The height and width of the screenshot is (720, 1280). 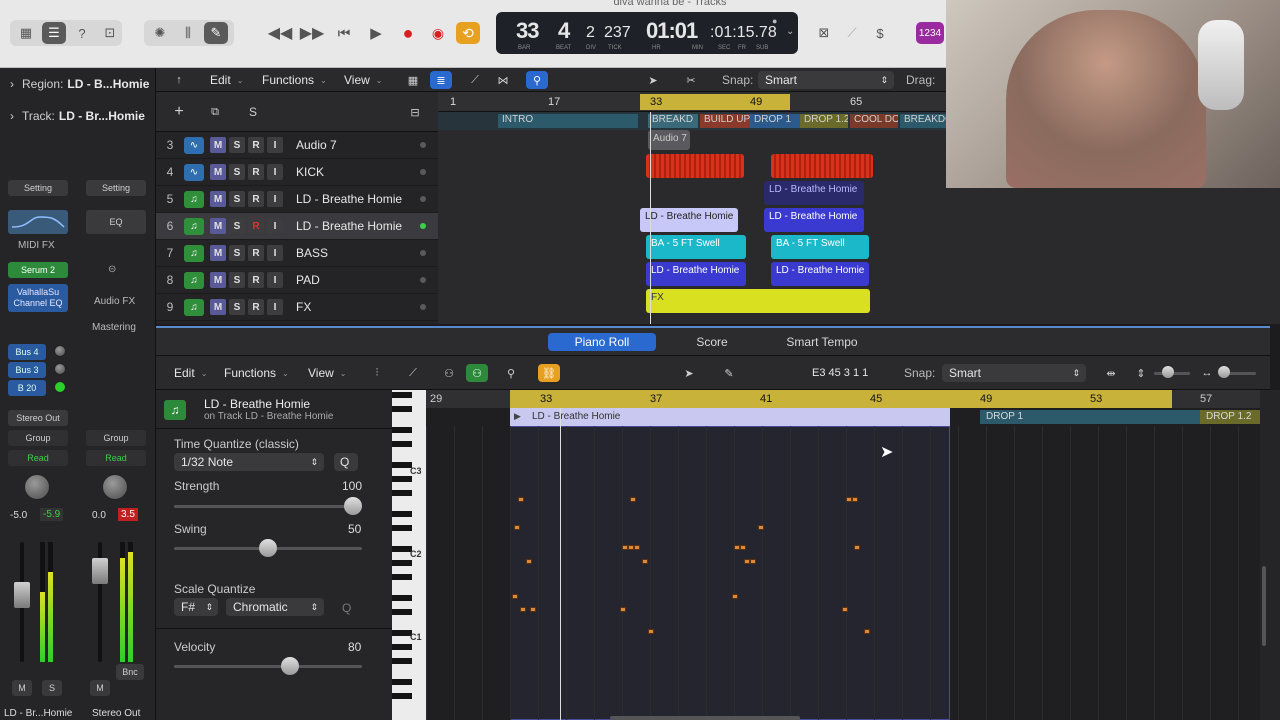 I want to click on region-bass-a: BA - 5 FT Swell, so click(x=696, y=247).